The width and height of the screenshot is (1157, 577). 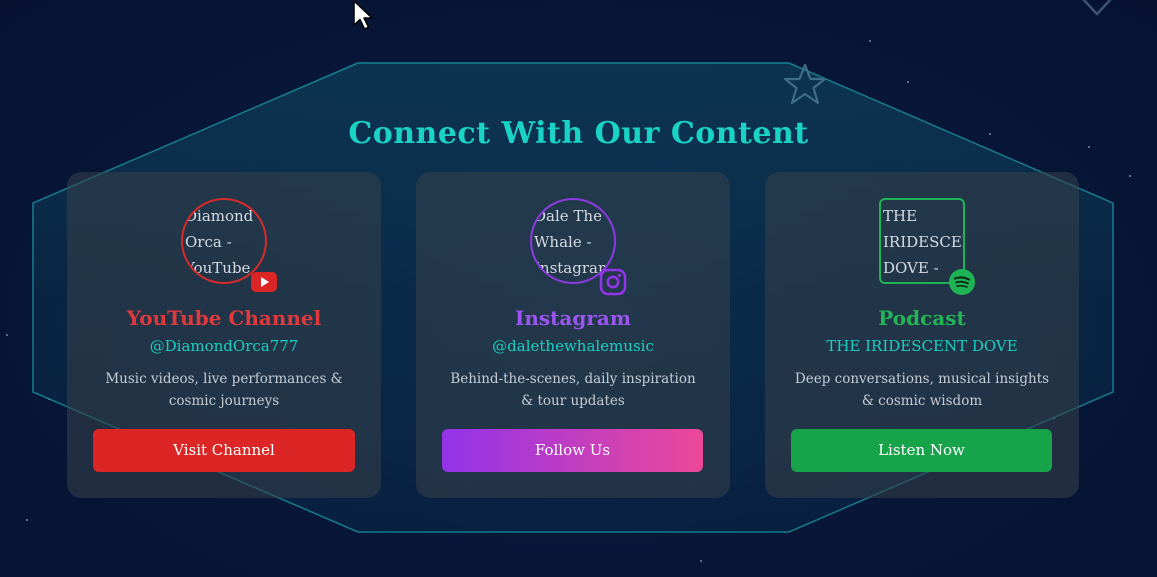 I want to click on channel-handle: @DiamondOrca777, so click(x=224, y=346).